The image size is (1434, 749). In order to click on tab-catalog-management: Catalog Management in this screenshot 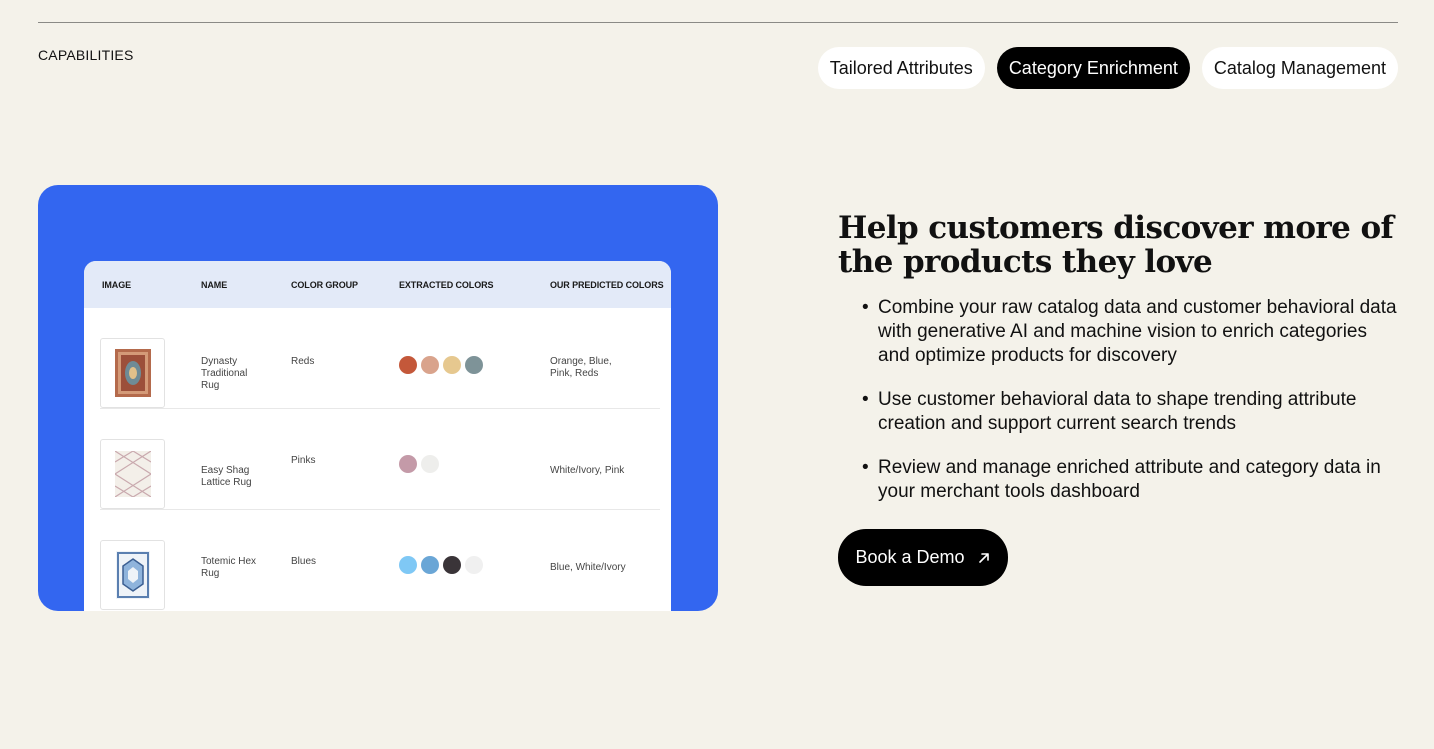, I will do `click(1299, 68)`.